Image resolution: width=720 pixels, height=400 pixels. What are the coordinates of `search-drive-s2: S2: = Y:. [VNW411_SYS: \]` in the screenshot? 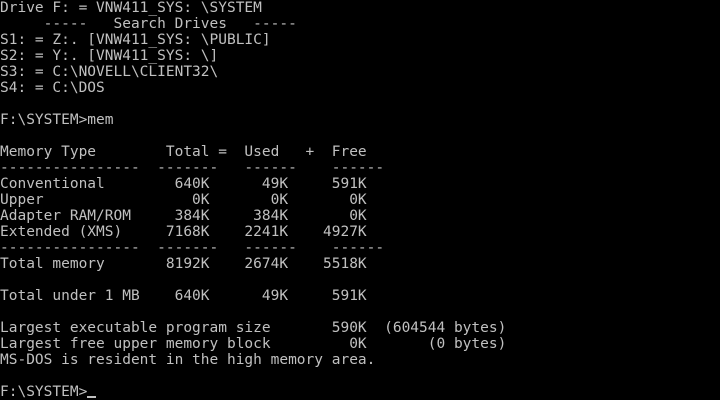 It's located at (109, 56).